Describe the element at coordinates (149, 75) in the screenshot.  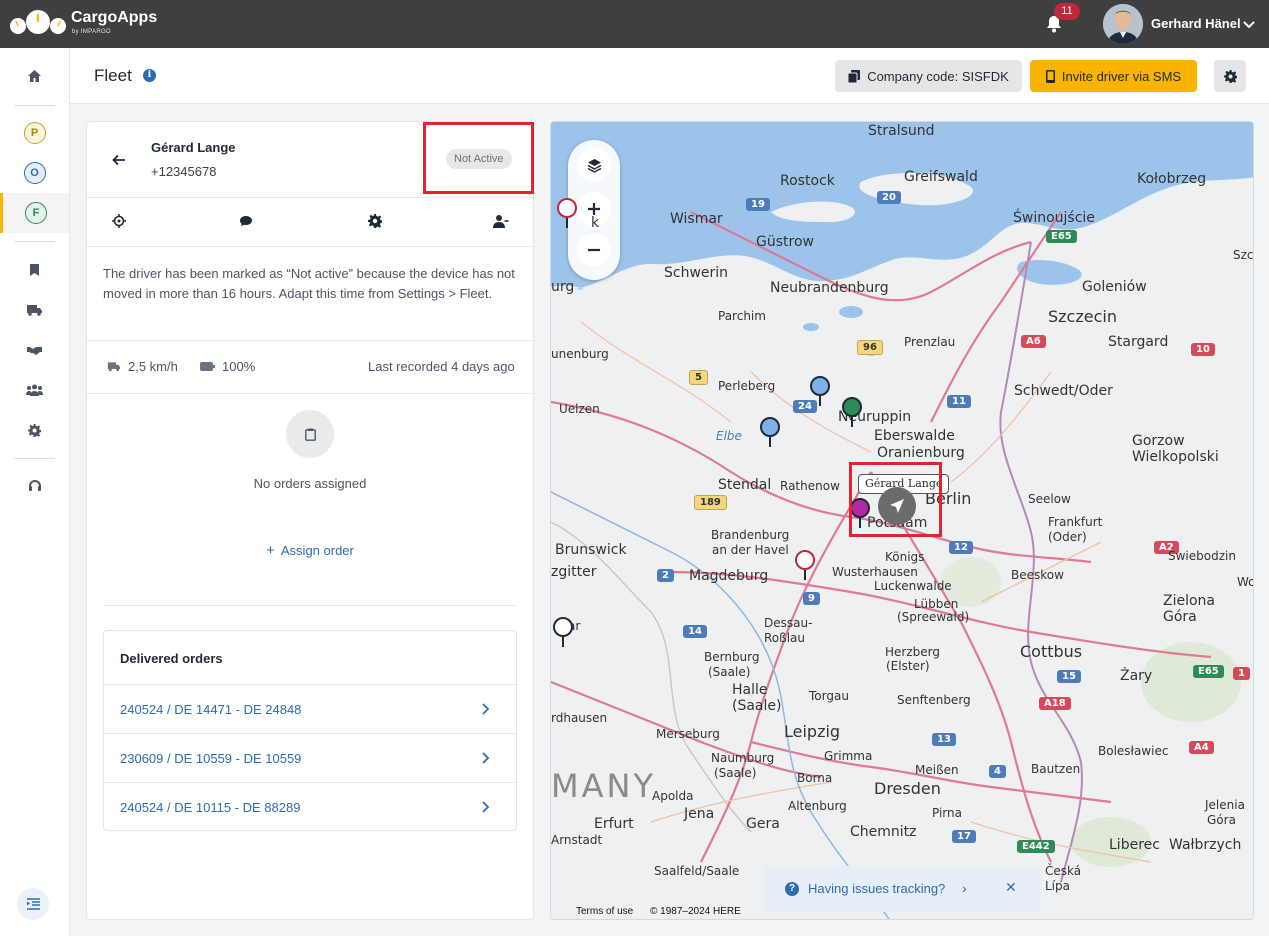
I see `info-icon: i` at that location.